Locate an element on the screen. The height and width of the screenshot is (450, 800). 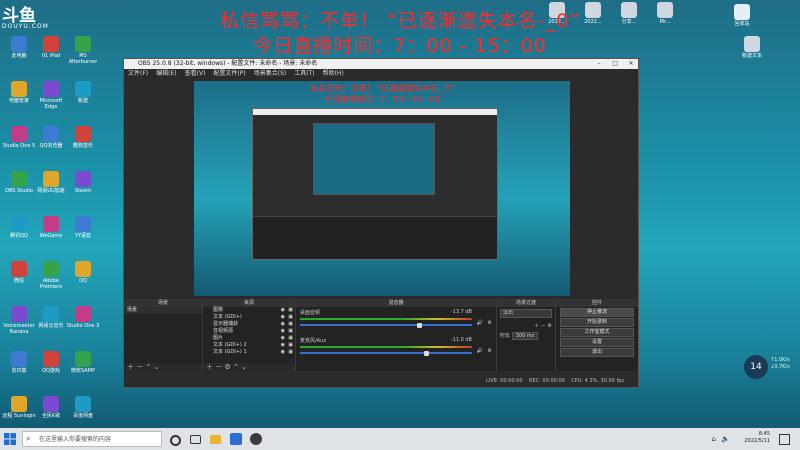
remove-source-icon: － is located at coordinates (218, 367).